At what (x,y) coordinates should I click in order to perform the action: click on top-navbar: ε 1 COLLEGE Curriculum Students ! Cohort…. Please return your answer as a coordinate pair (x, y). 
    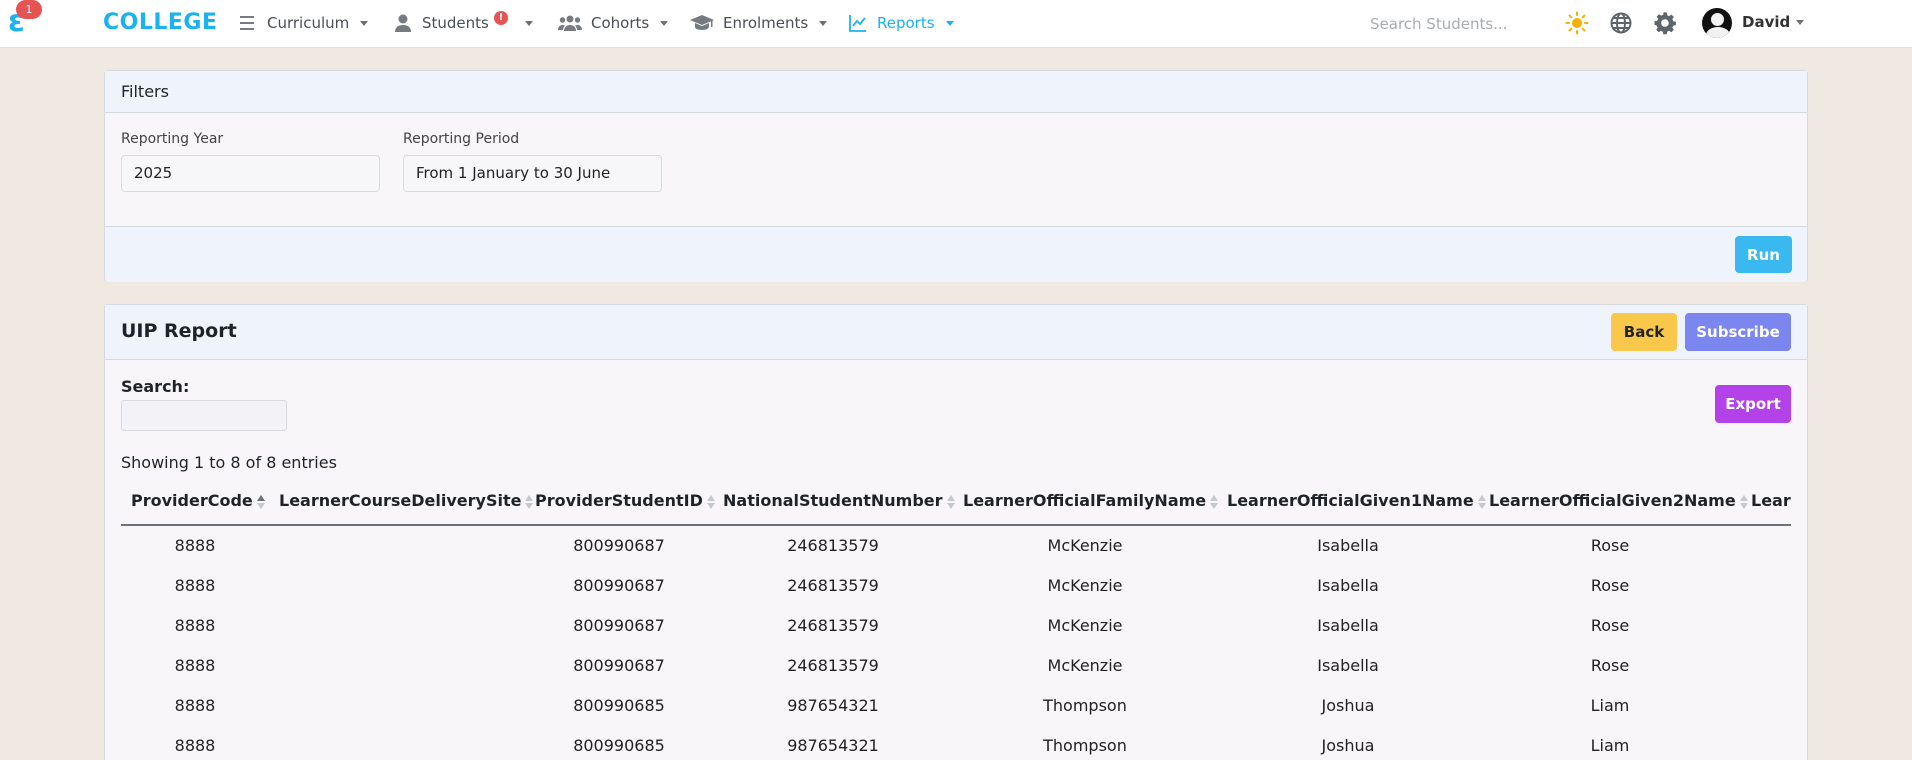
    Looking at the image, I should click on (956, 24).